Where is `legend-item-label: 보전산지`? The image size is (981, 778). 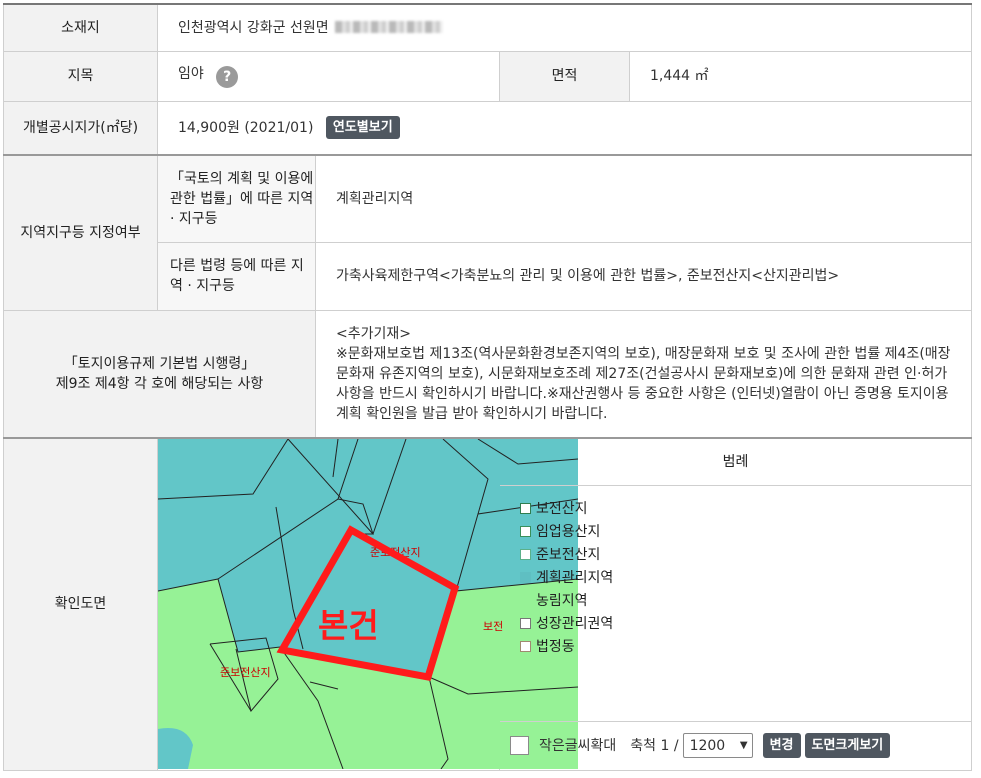 legend-item-label: 보전산지 is located at coordinates (562, 509).